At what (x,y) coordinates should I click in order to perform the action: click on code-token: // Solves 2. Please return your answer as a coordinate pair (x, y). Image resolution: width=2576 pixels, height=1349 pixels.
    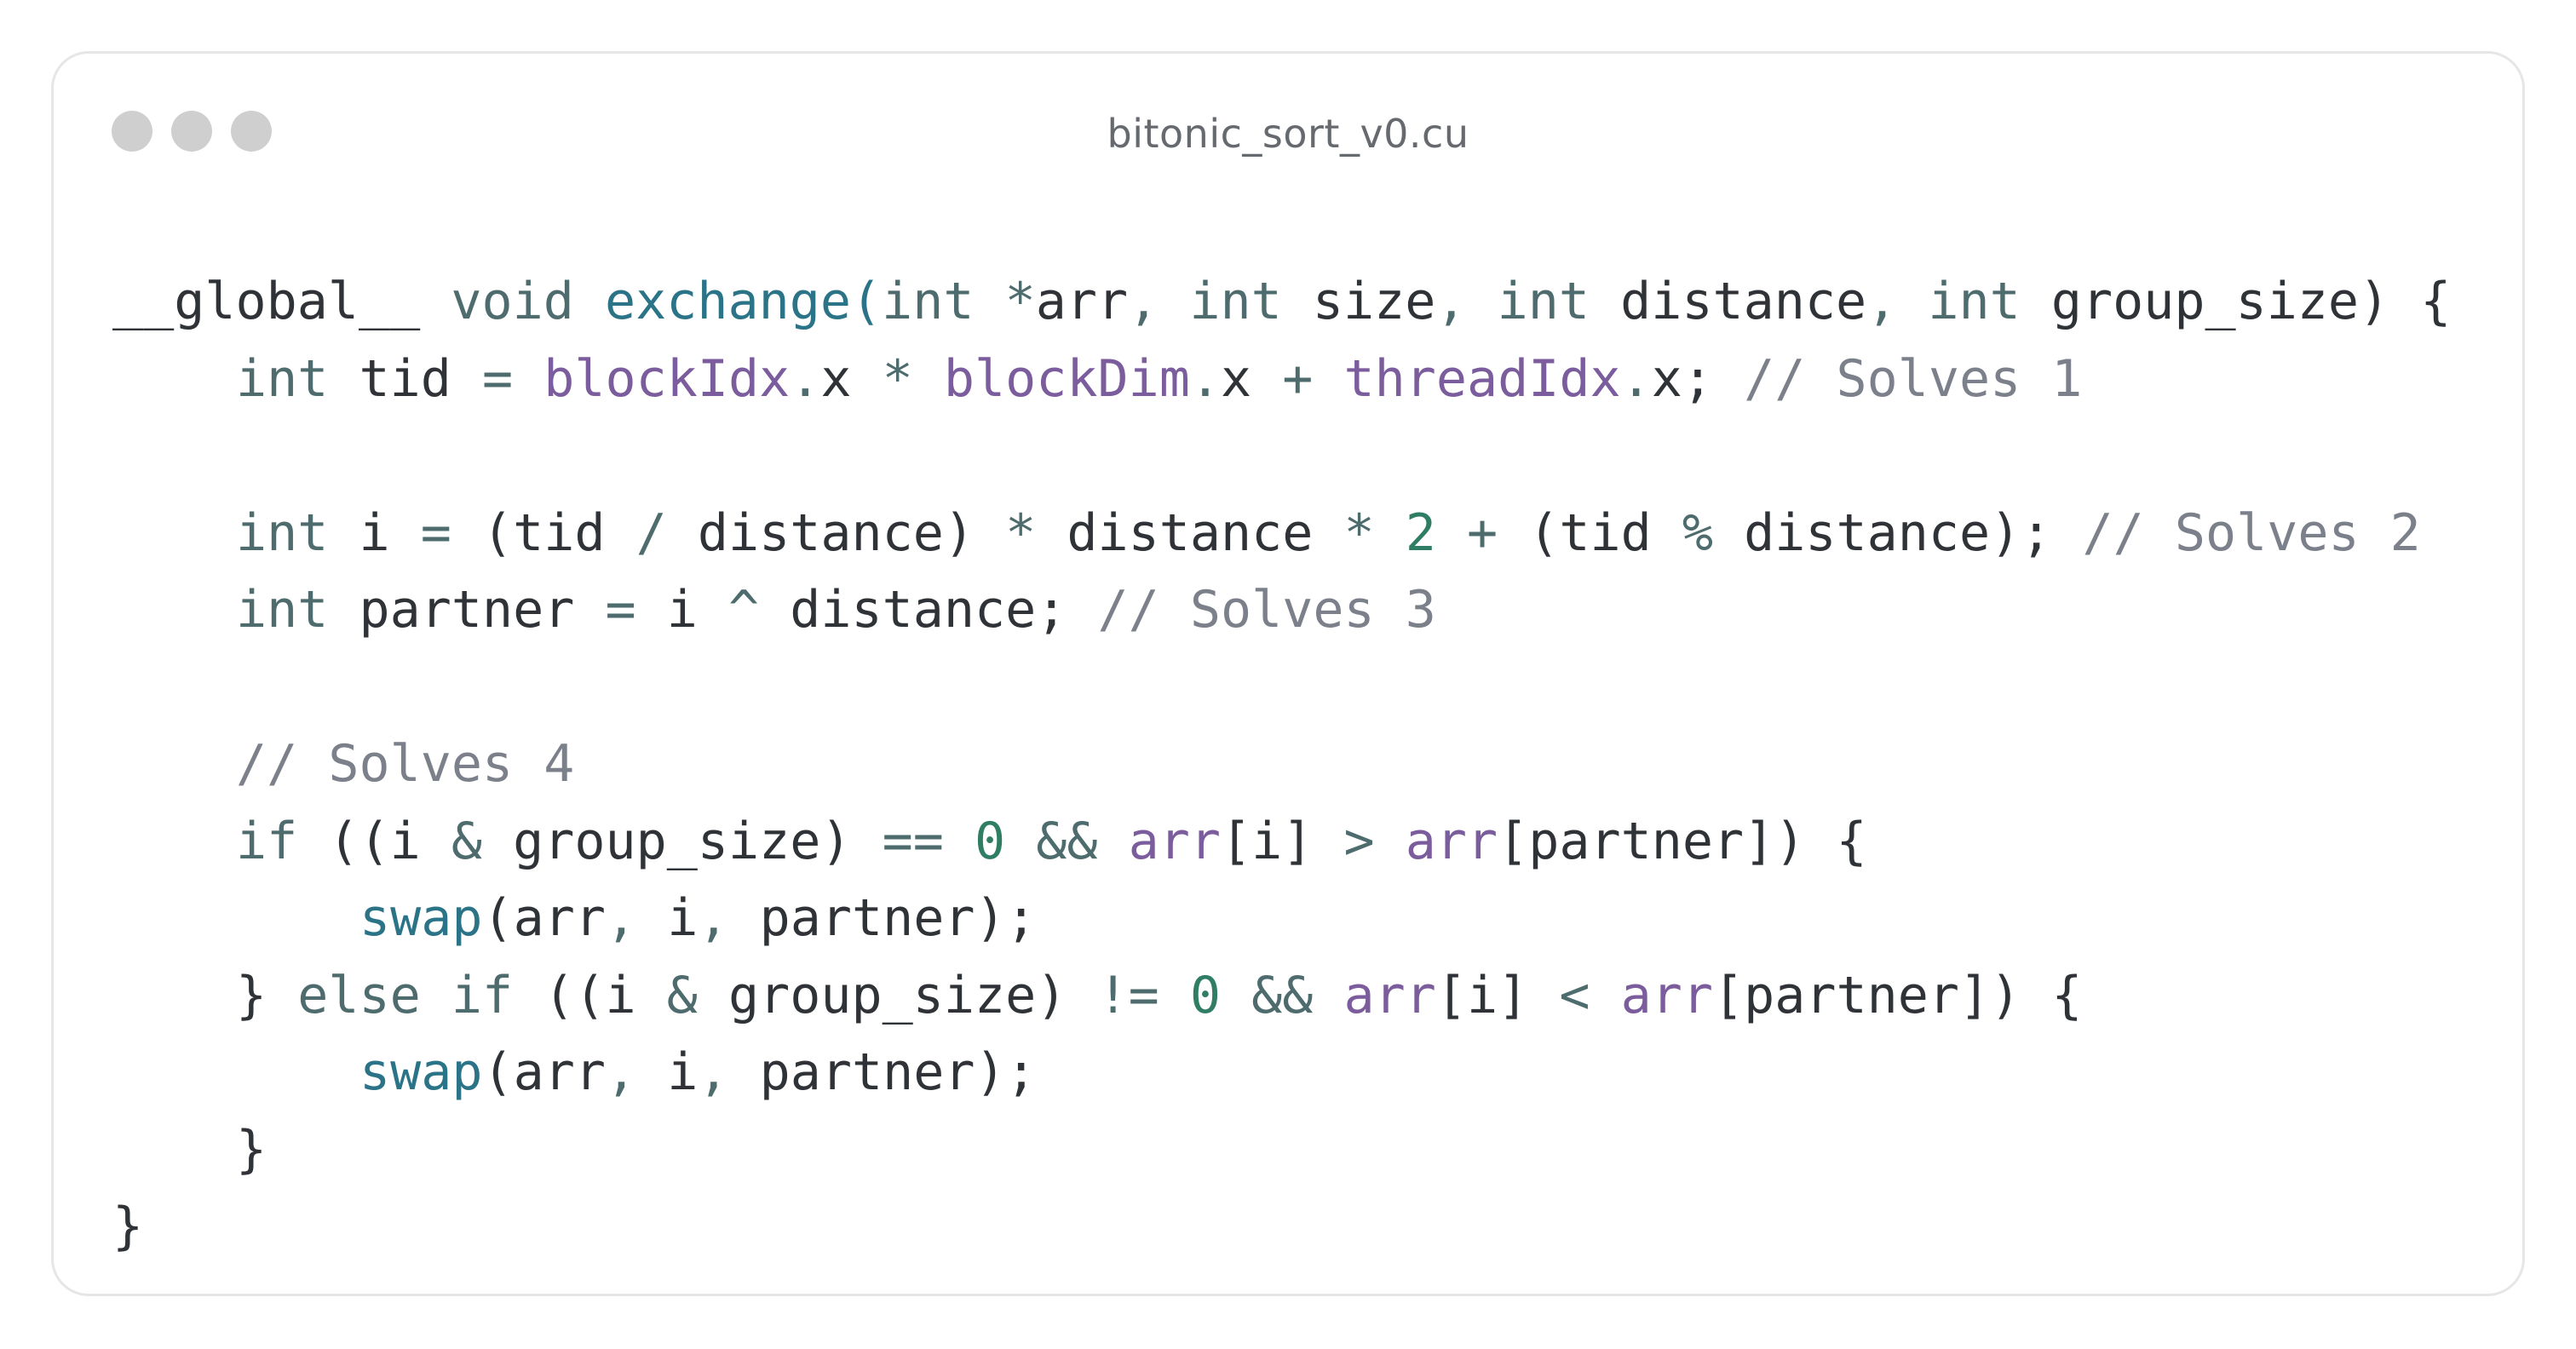
    Looking at the image, I should click on (2251, 532).